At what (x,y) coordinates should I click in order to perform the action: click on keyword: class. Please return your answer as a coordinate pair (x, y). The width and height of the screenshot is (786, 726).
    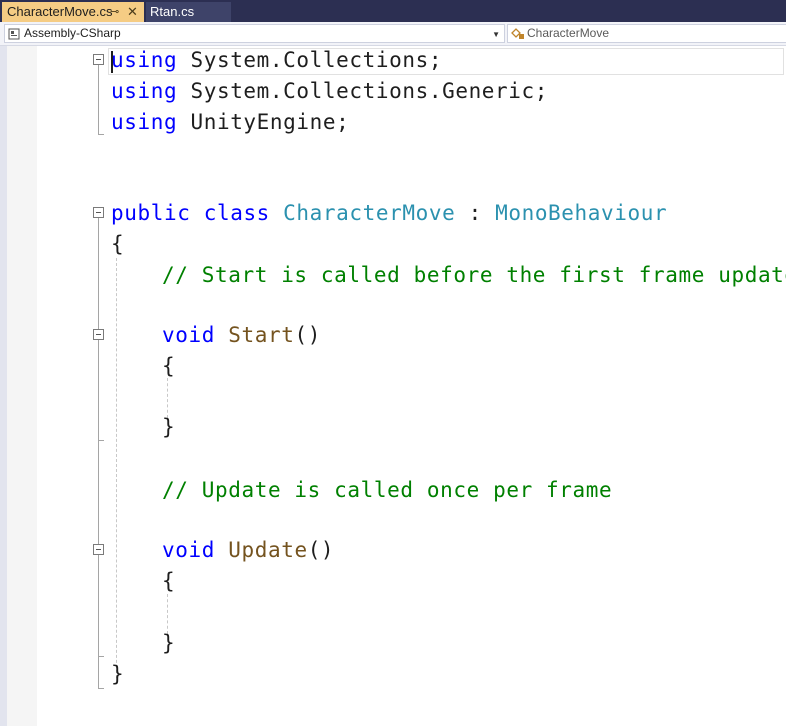
    Looking at the image, I should click on (230, 213).